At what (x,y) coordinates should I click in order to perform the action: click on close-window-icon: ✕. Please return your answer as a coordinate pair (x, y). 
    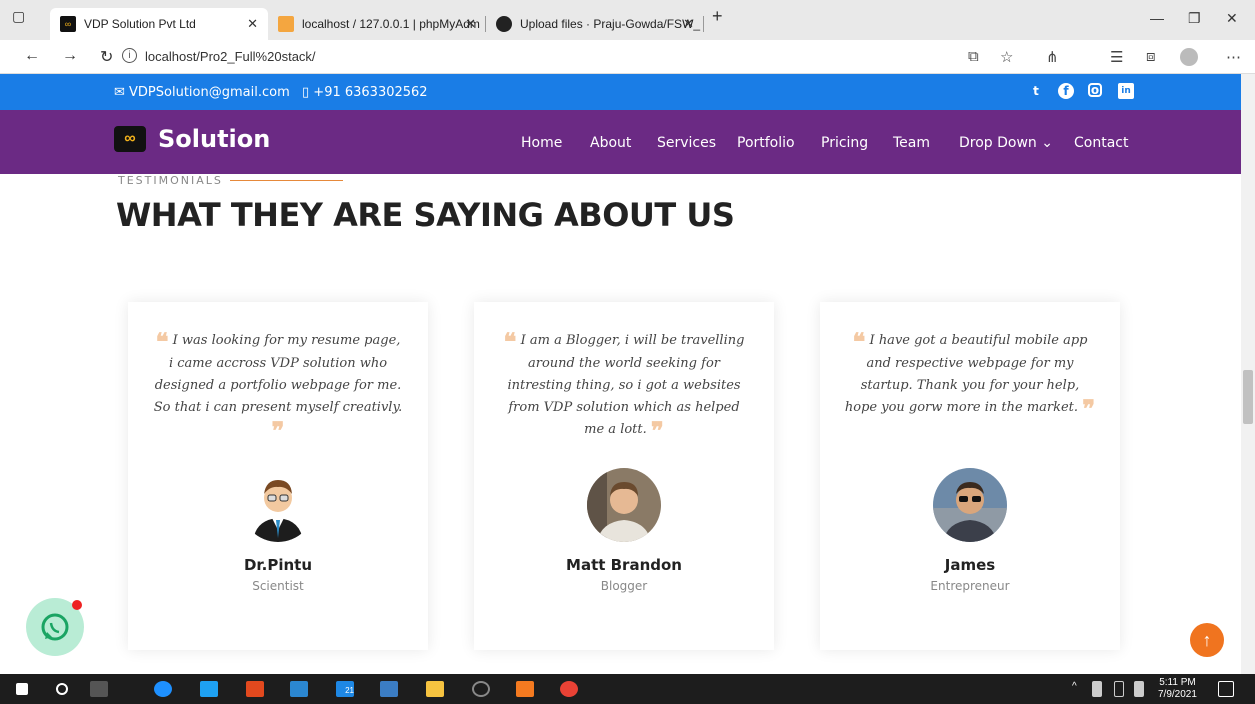
    Looking at the image, I should click on (1232, 18).